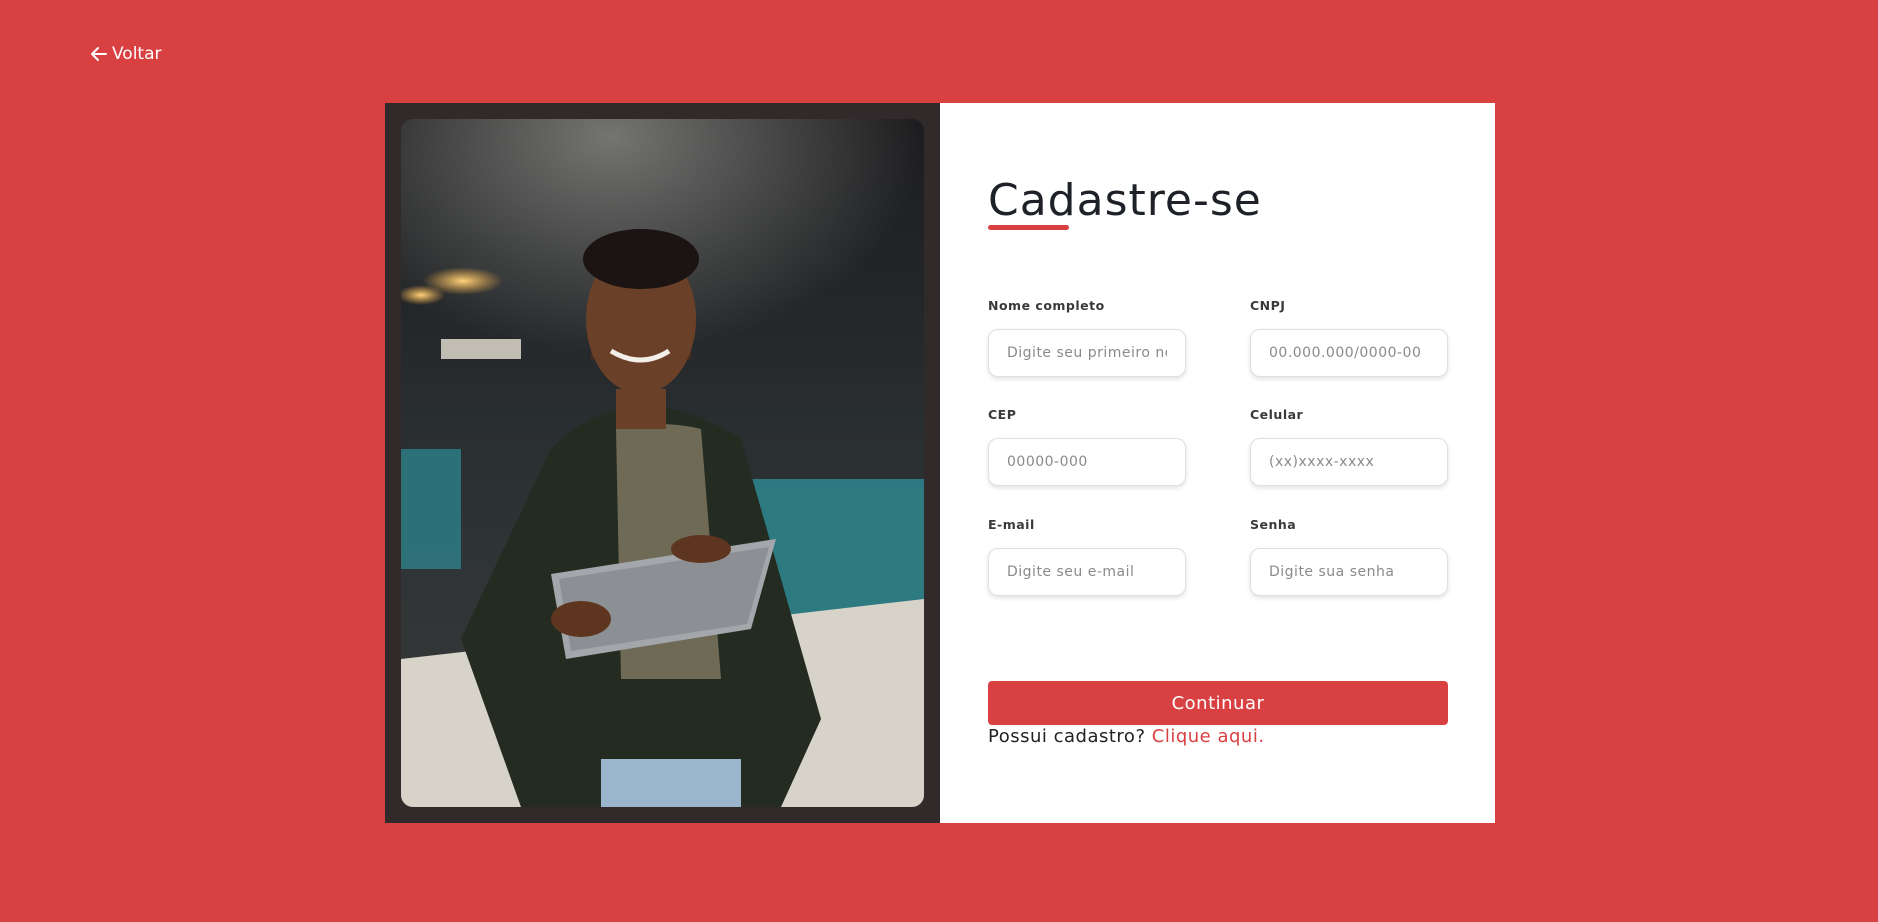 The height and width of the screenshot is (922, 1878). I want to click on login-prompt: Possui cadastro? Clique aqui., so click(1126, 736).